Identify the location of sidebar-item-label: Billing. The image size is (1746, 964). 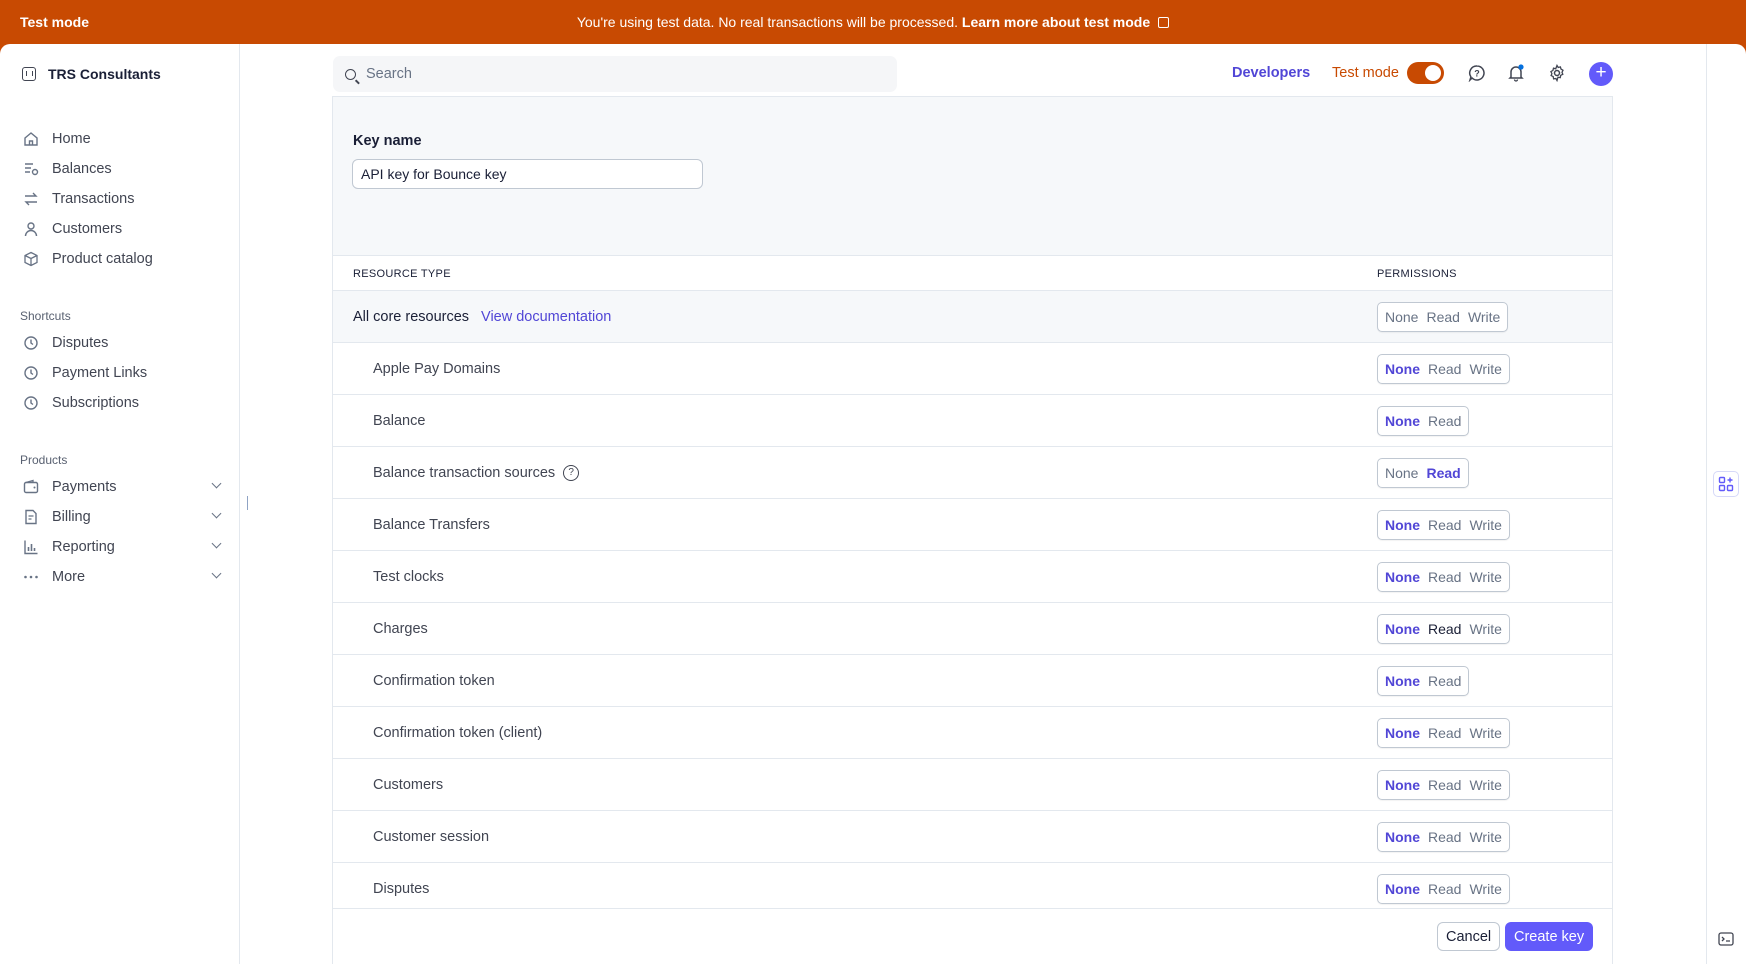
(71, 517).